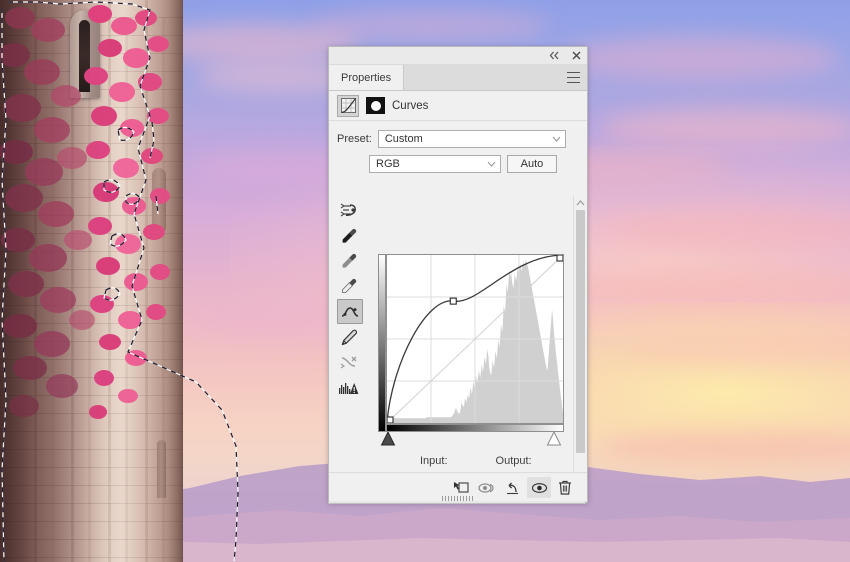 The width and height of the screenshot is (850, 562). I want to click on curves-adjustment-icon, so click(348, 105).